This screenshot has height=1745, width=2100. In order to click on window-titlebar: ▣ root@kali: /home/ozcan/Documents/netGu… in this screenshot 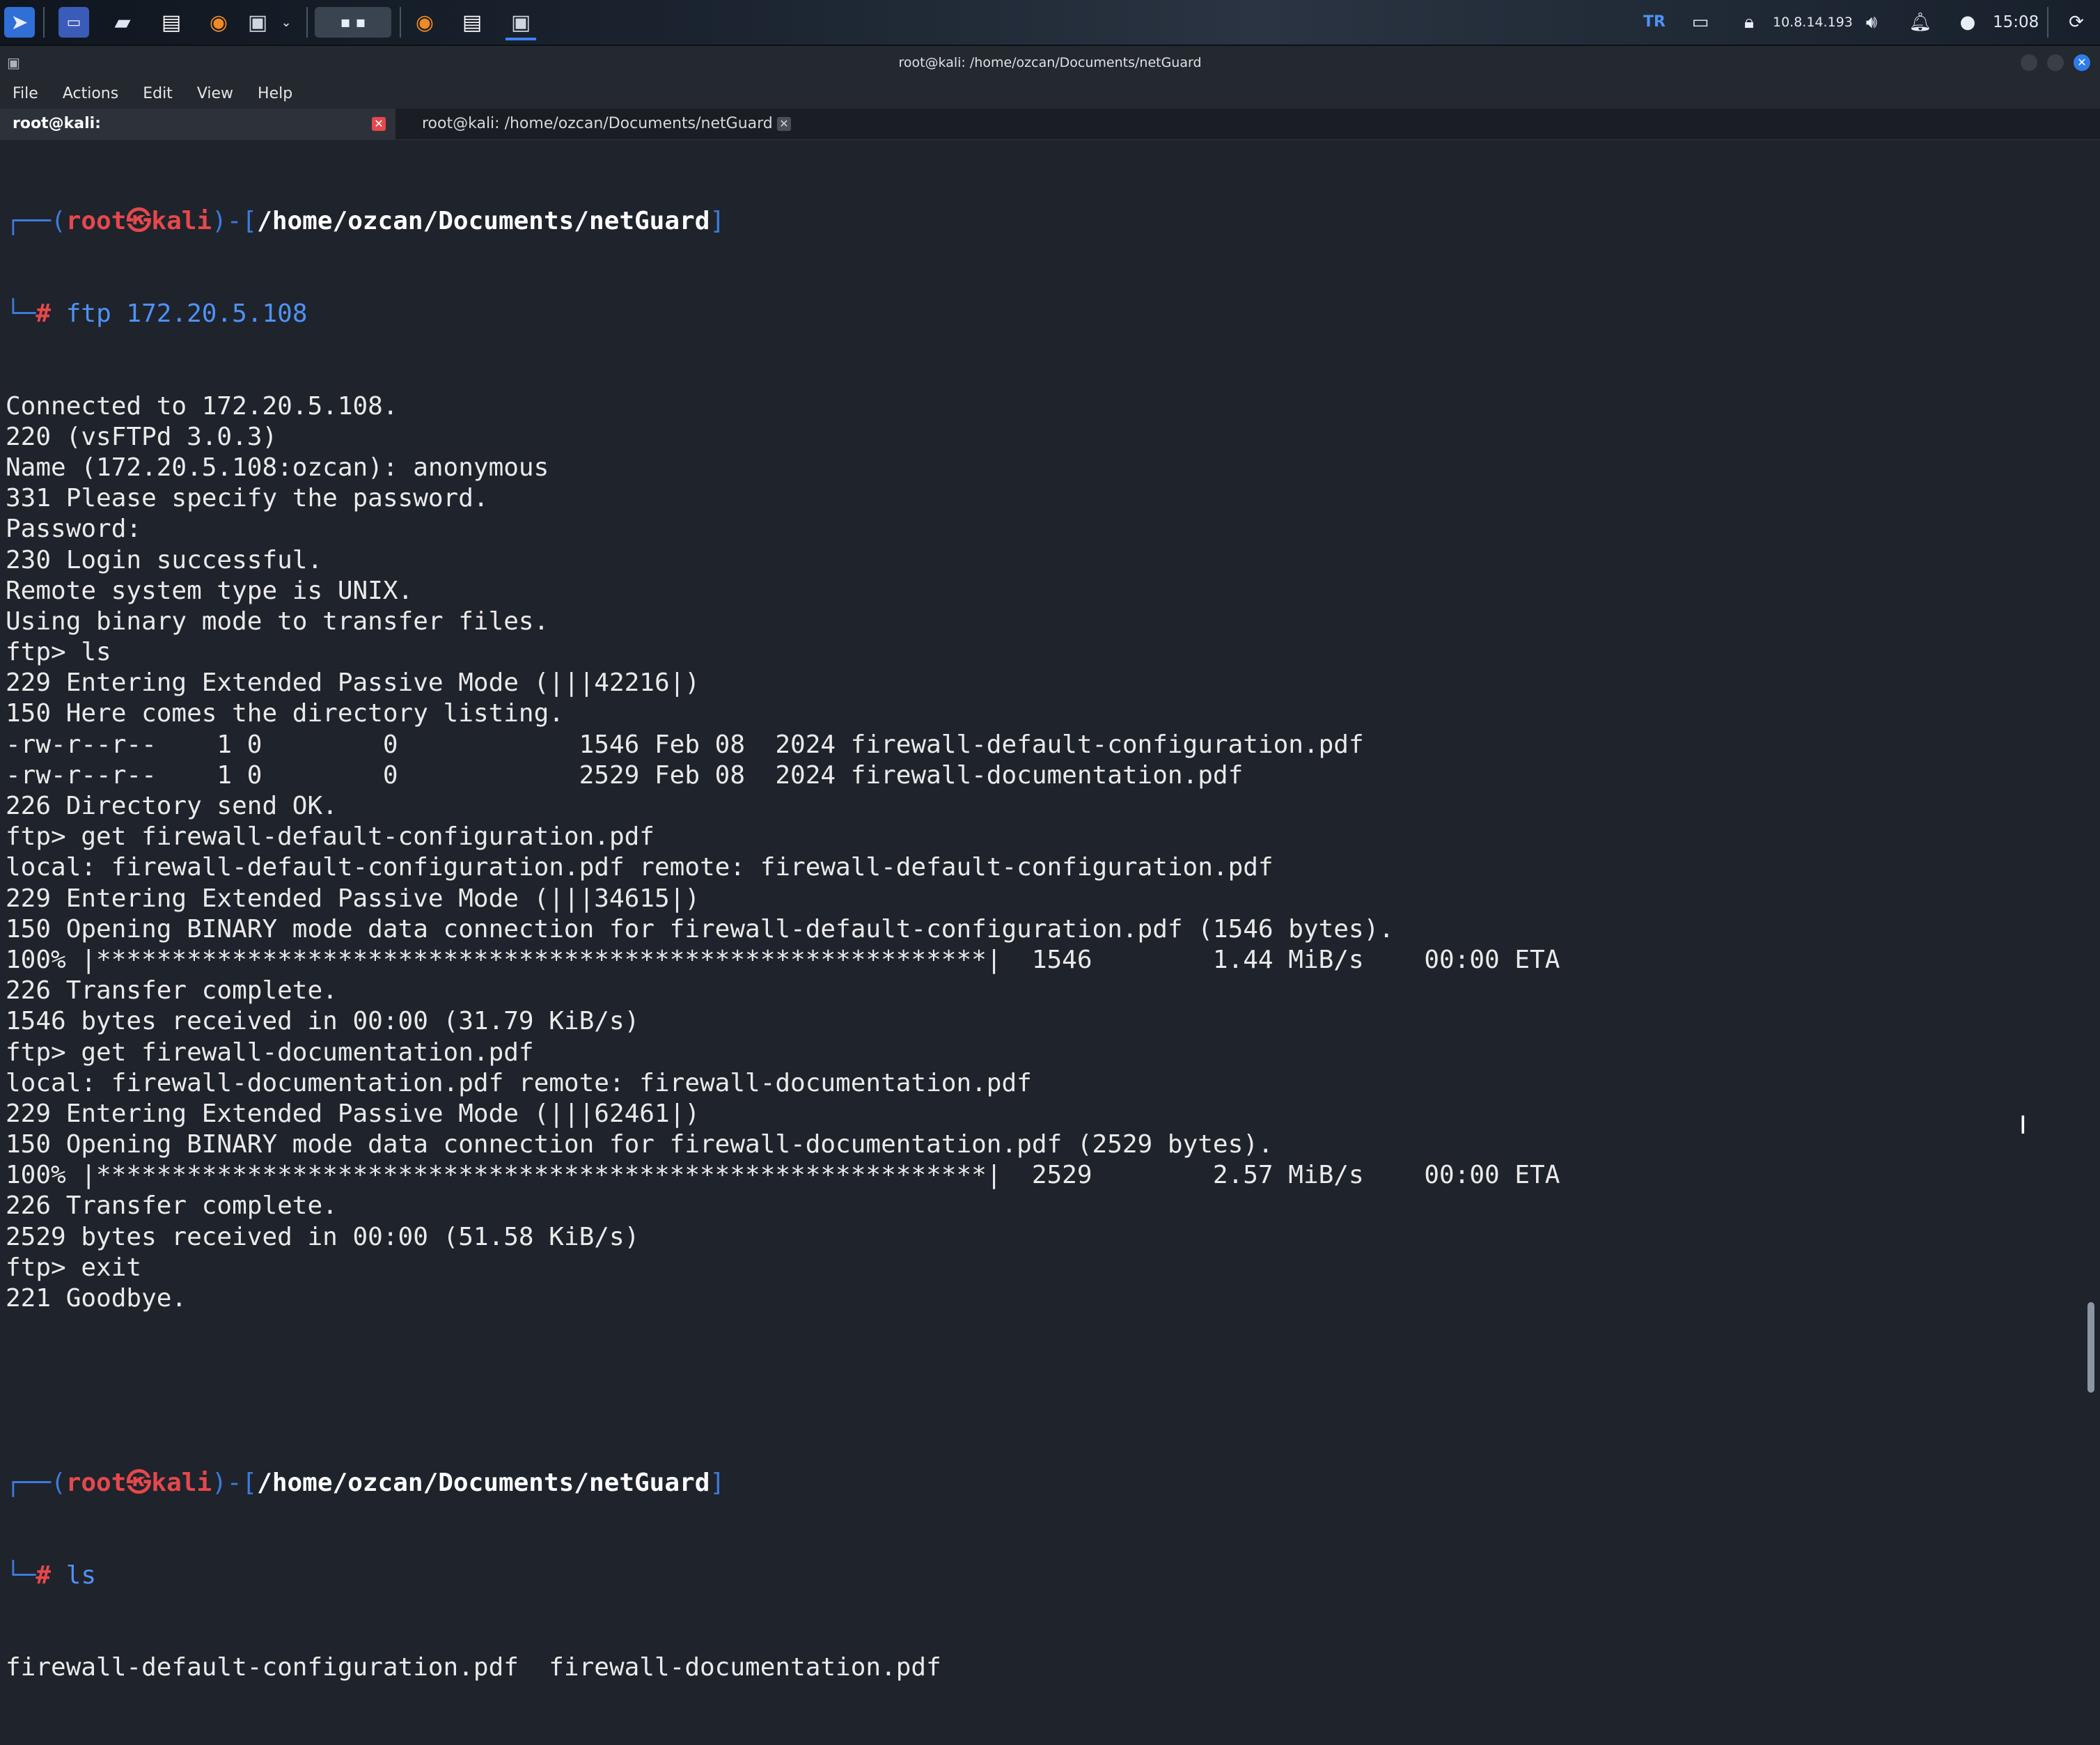, I will do `click(1050, 62)`.